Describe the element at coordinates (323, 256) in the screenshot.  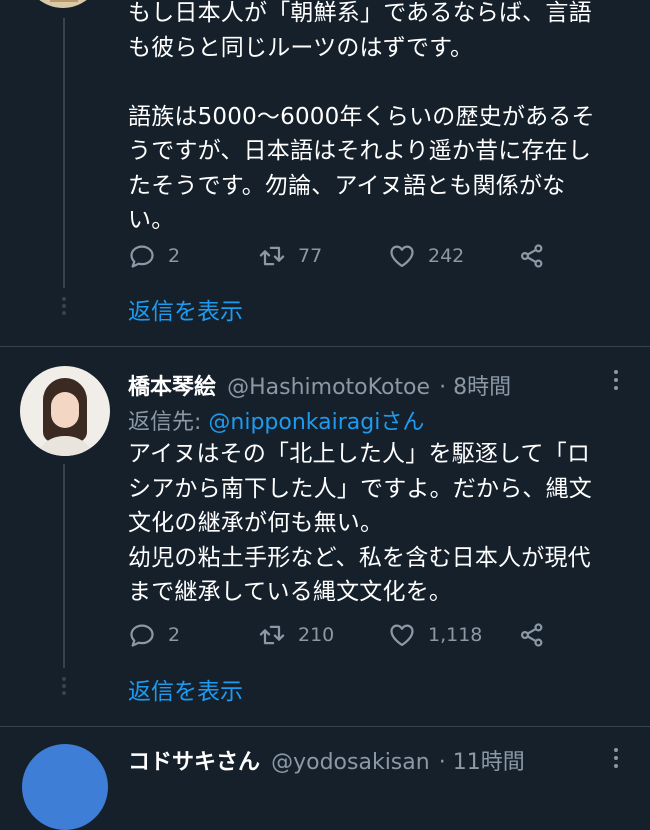
I see `retweet-button: 77` at that location.